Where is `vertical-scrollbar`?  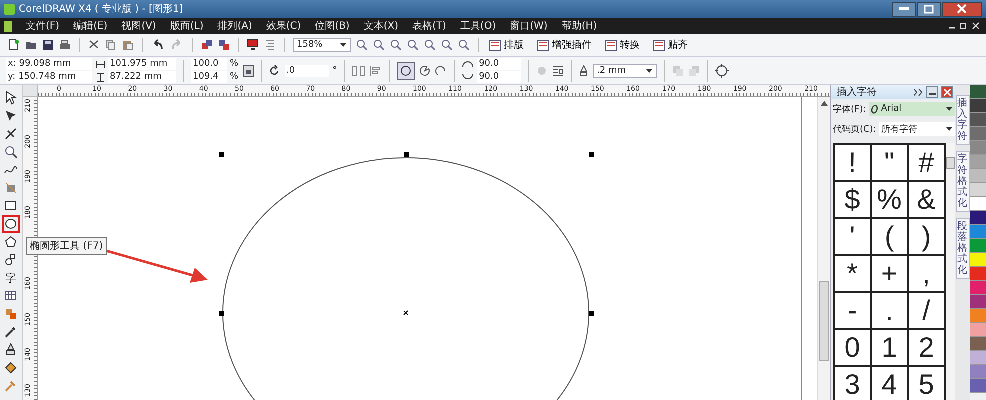
vertical-scrollbar is located at coordinates (823, 248).